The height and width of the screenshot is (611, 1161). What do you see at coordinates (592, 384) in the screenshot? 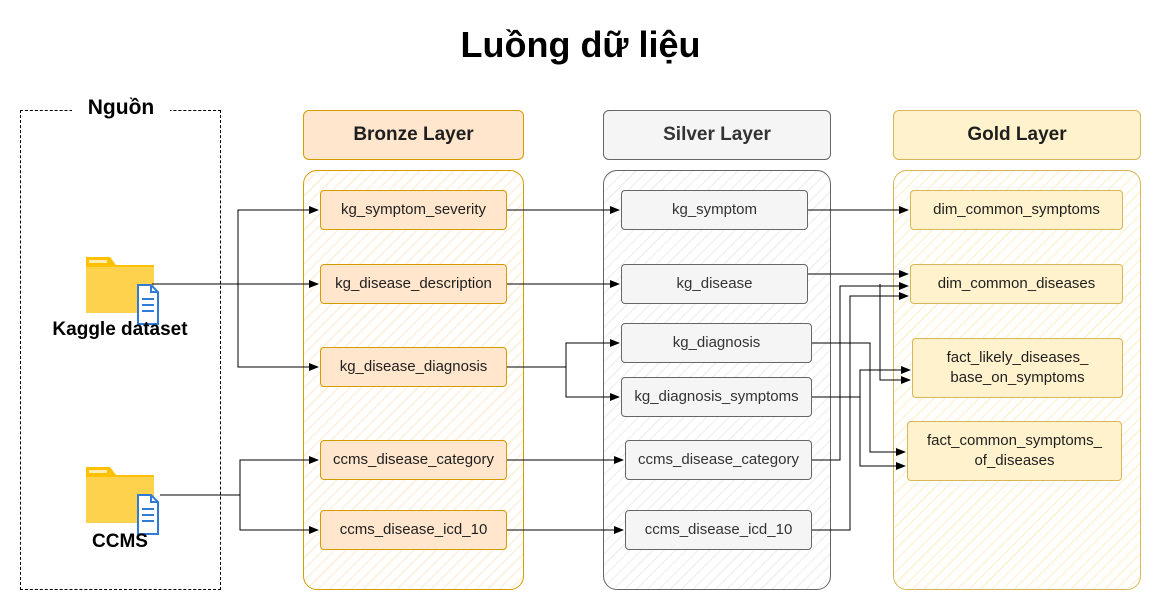
I see `edge-disease-diagnosis-to-kg-diagnosis-symptoms` at bounding box center [592, 384].